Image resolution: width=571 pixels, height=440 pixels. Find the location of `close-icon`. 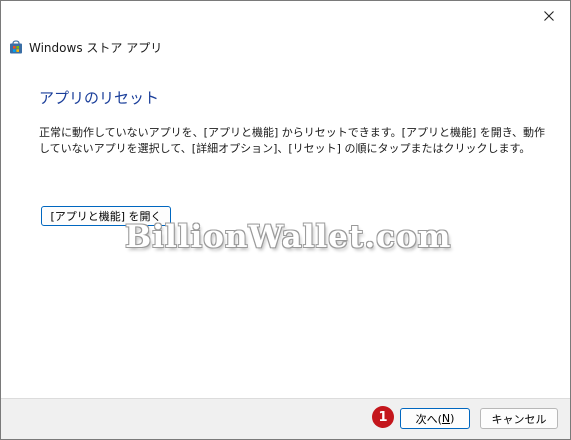

close-icon is located at coordinates (549, 16).